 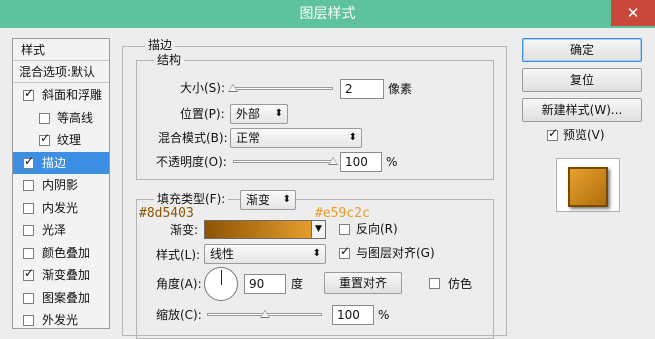 What do you see at coordinates (191, 199) in the screenshot?
I see `fill-type-label: 填充类型(F):` at bounding box center [191, 199].